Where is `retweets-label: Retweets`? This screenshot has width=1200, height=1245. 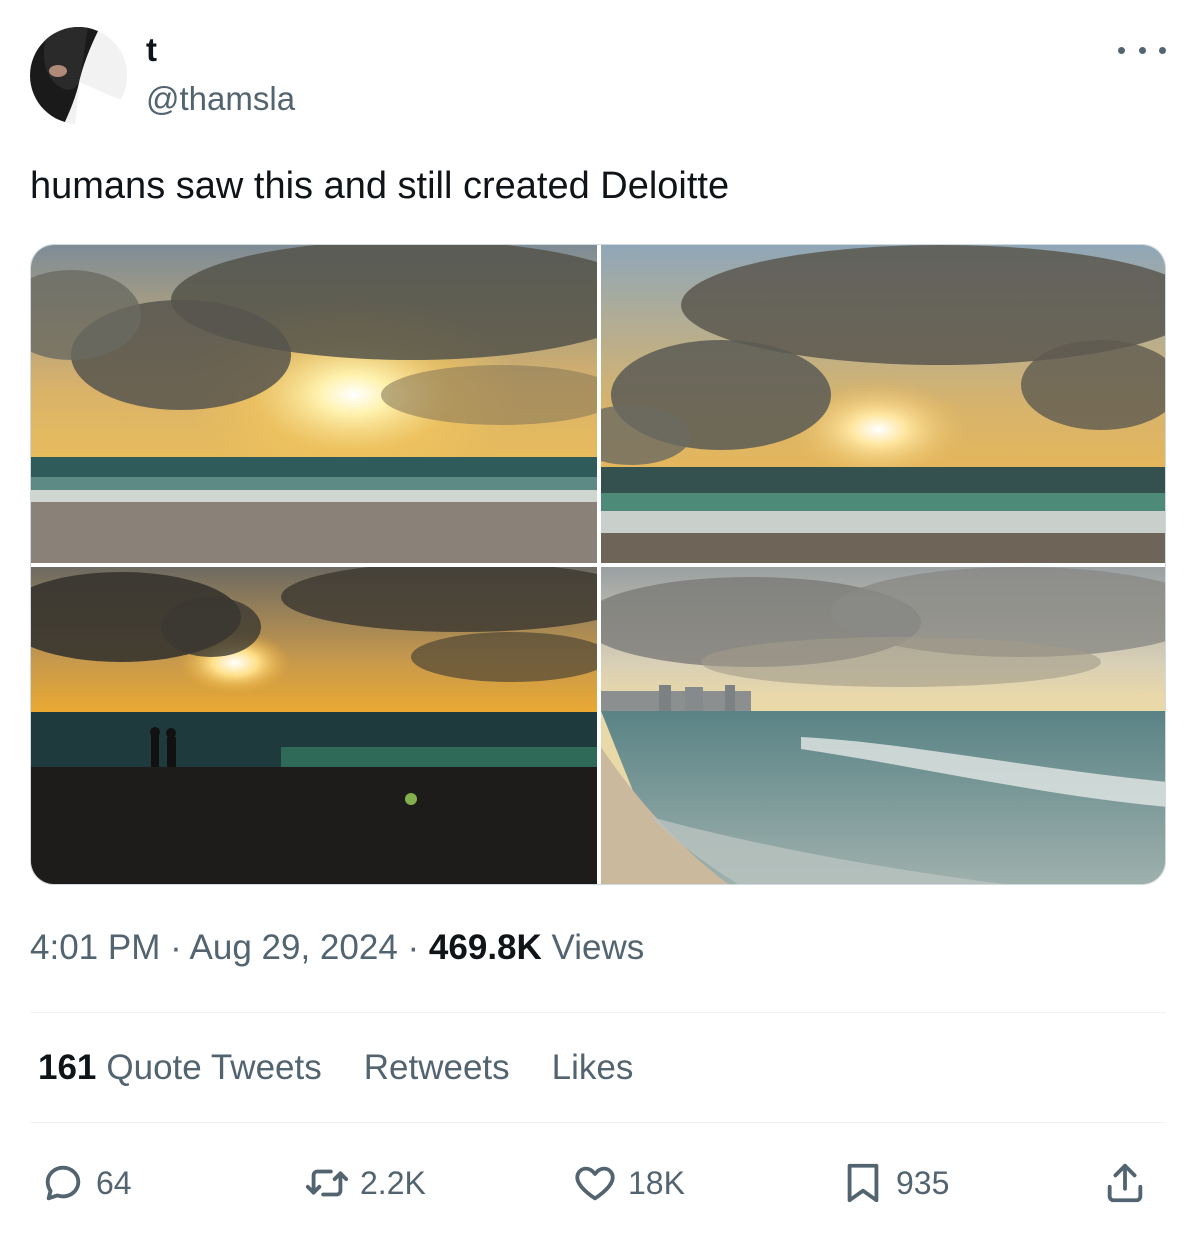
retweets-label: Retweets is located at coordinates (436, 1067).